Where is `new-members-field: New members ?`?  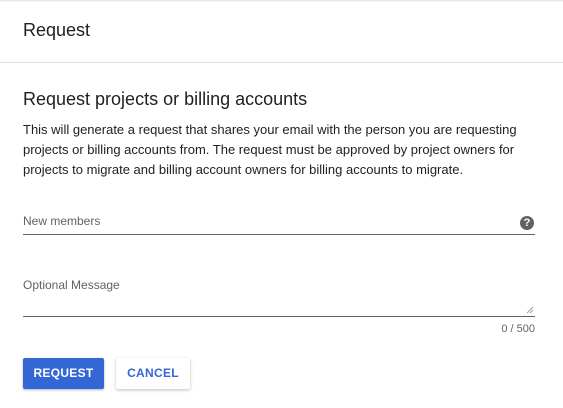
new-members-field: New members ? is located at coordinates (279, 221).